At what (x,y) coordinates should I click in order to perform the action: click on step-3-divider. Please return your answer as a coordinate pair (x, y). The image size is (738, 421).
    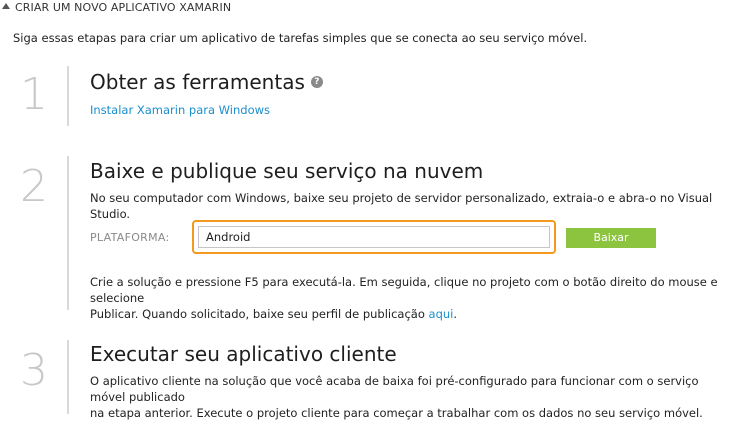
    Looking at the image, I should click on (68, 377).